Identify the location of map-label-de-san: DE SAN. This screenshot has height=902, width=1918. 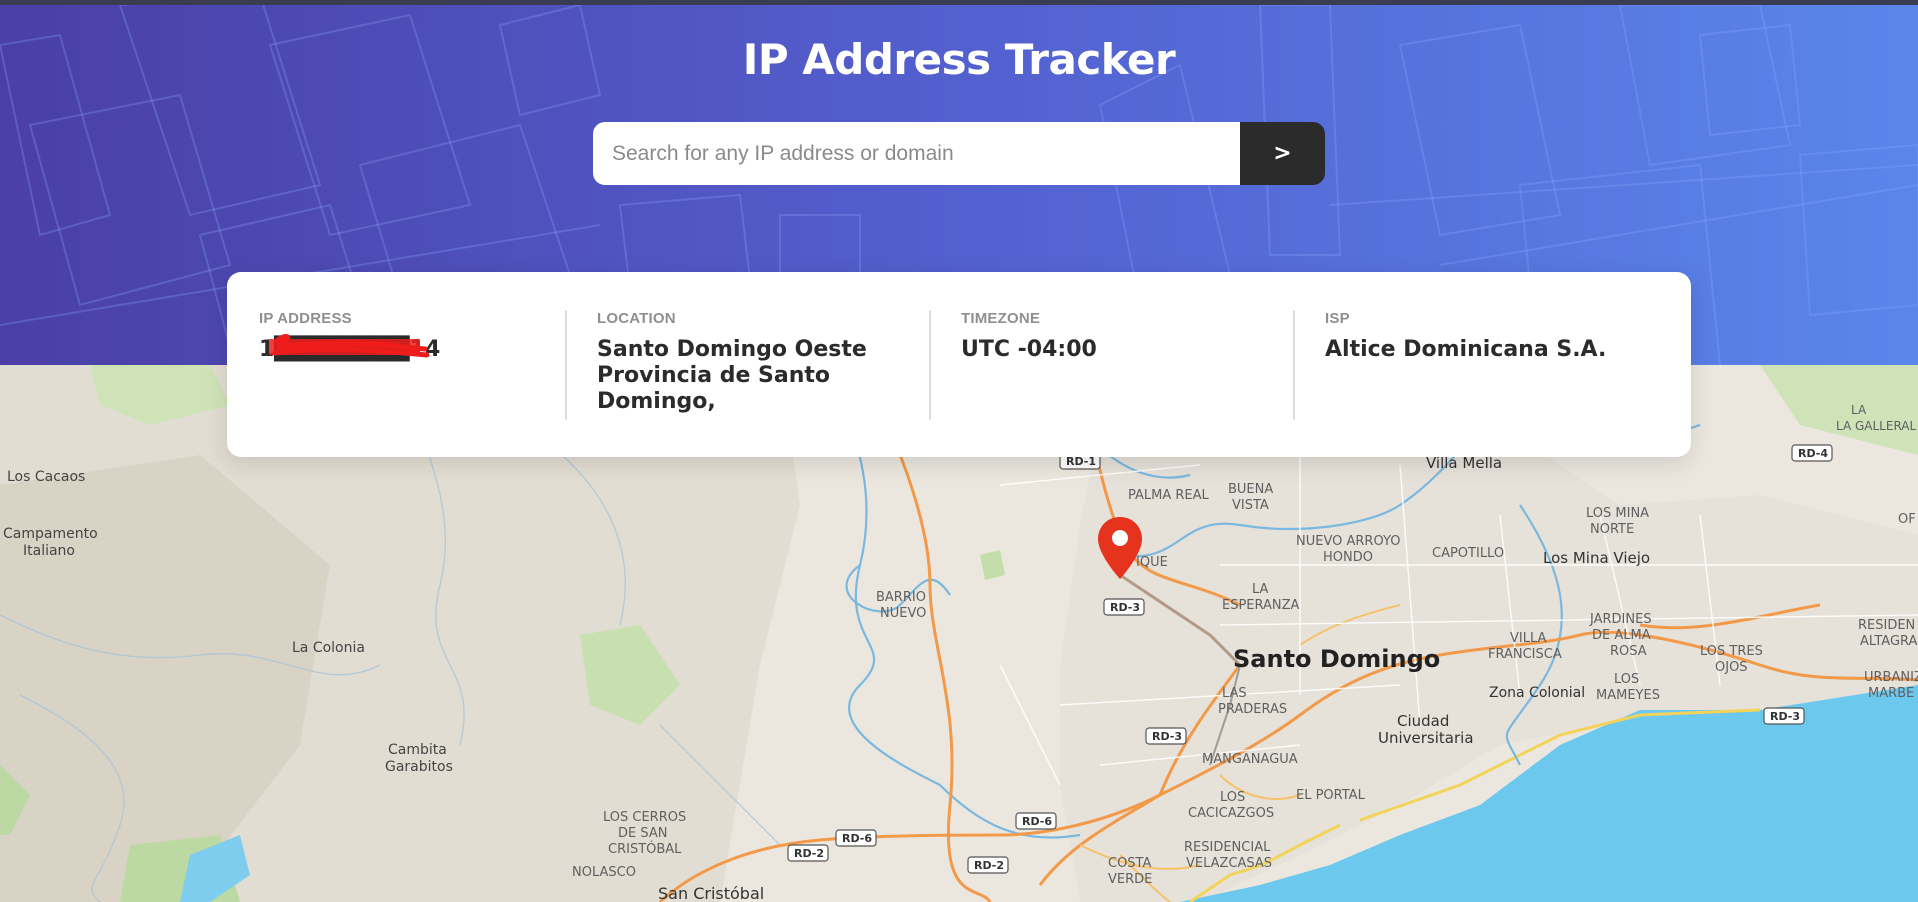
(642, 833).